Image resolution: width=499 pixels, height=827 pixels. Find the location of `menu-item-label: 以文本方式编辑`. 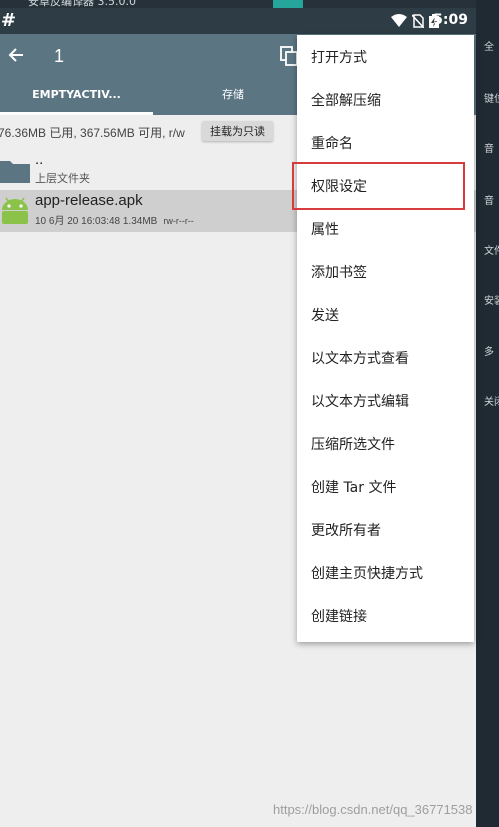

menu-item-label: 以文本方式编辑 is located at coordinates (360, 402).